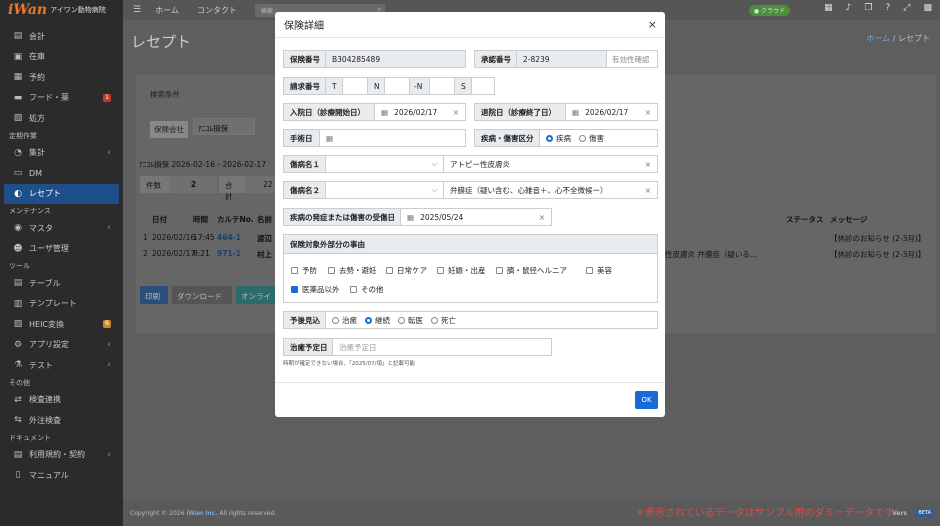 This screenshot has height=526, width=940. Describe the element at coordinates (18, 344) in the screenshot. I see `gear-icon: ⚙` at that location.